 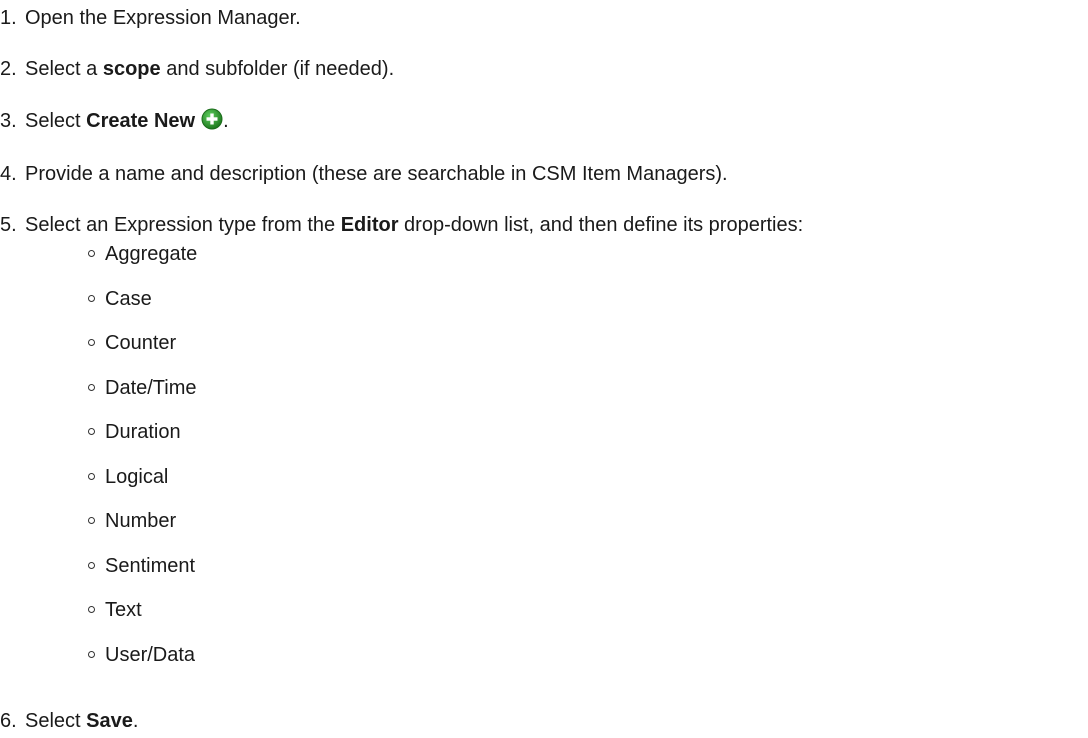 I want to click on step-6: 6. Select Save., so click(x=69, y=721).